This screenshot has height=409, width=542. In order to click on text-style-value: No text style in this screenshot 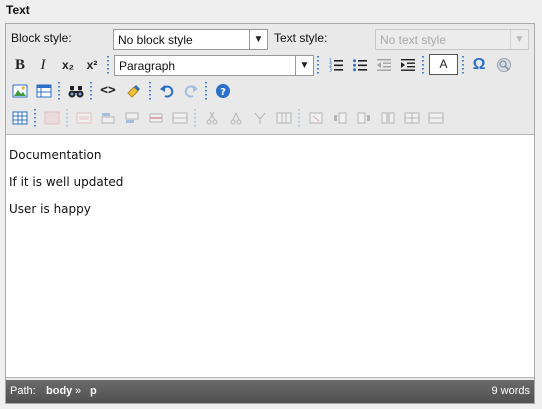, I will do `click(413, 40)`.